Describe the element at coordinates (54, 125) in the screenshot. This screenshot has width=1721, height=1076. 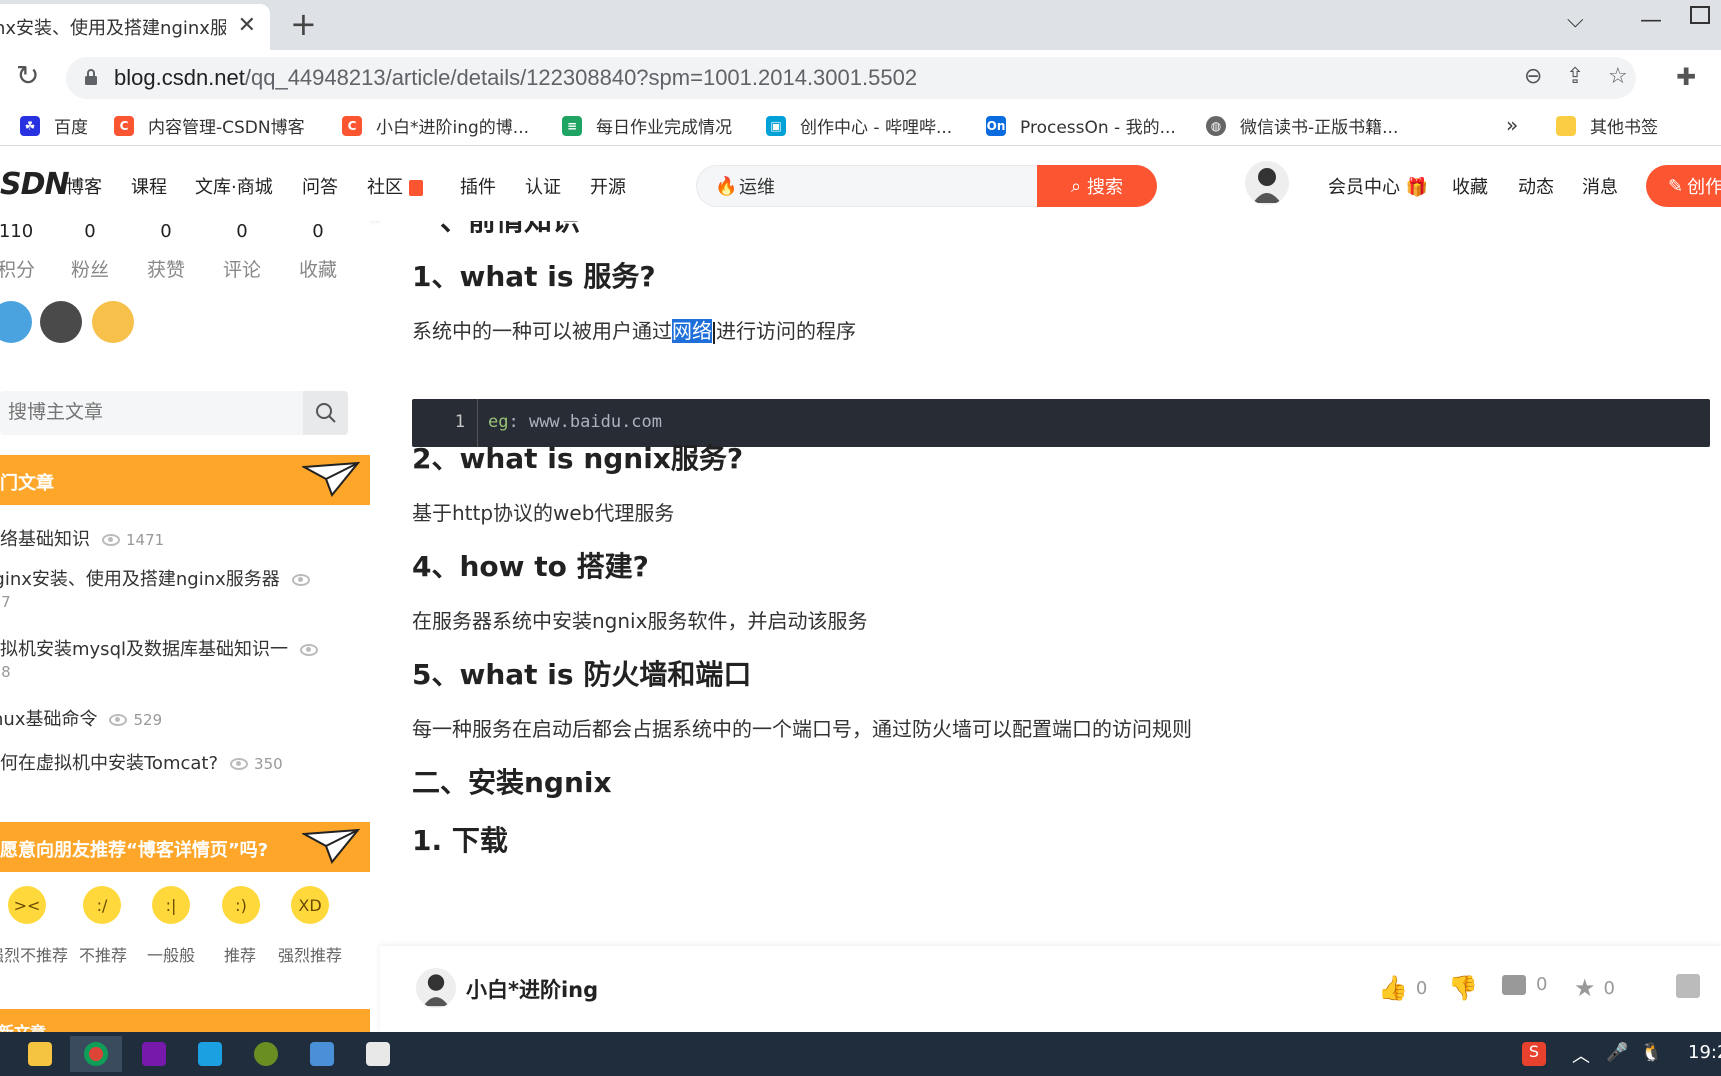
I see `bookmark-baidu: ☘ 百度` at that location.